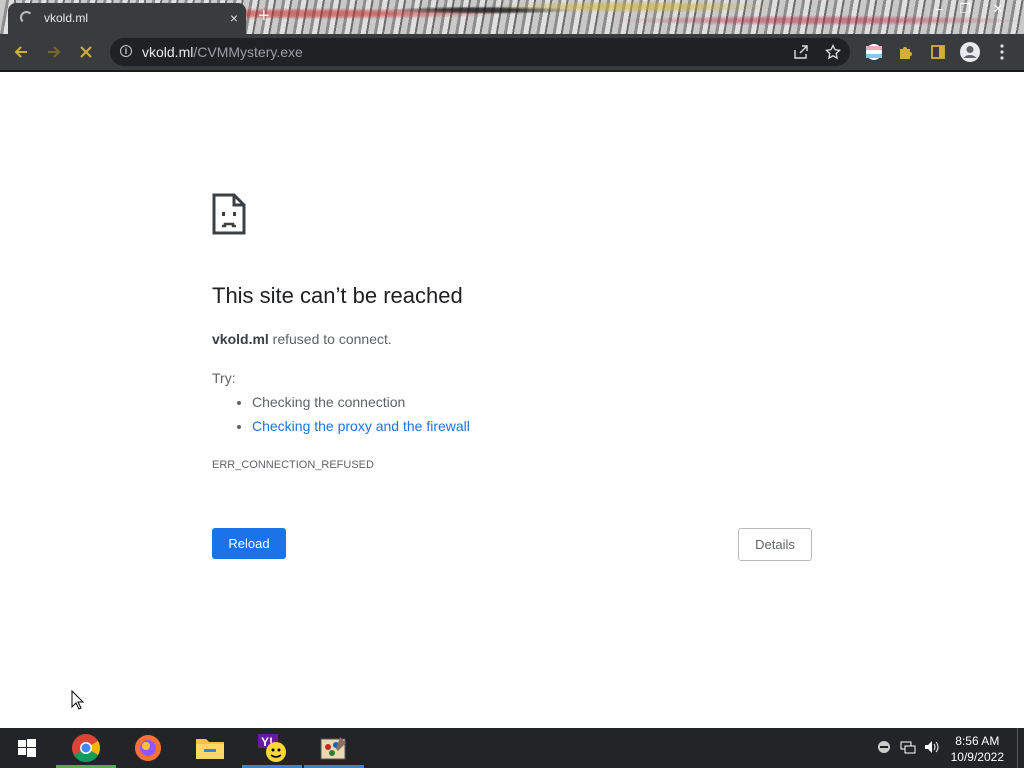 Image resolution: width=1024 pixels, height=768 pixels. What do you see at coordinates (932, 748) in the screenshot?
I see `tray-volume-icon` at bounding box center [932, 748].